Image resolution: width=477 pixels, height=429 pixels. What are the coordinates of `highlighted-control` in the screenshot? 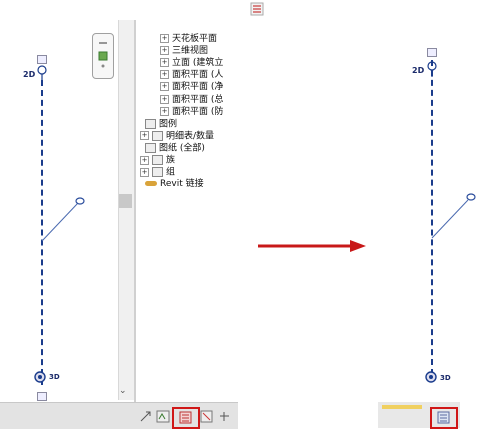 It's located at (186, 418).